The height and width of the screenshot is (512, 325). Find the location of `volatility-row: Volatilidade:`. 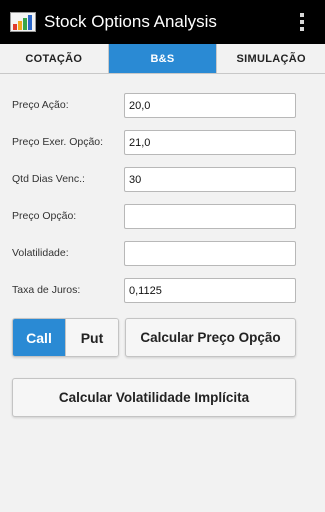

volatility-row: Volatilidade: is located at coordinates (162, 254).